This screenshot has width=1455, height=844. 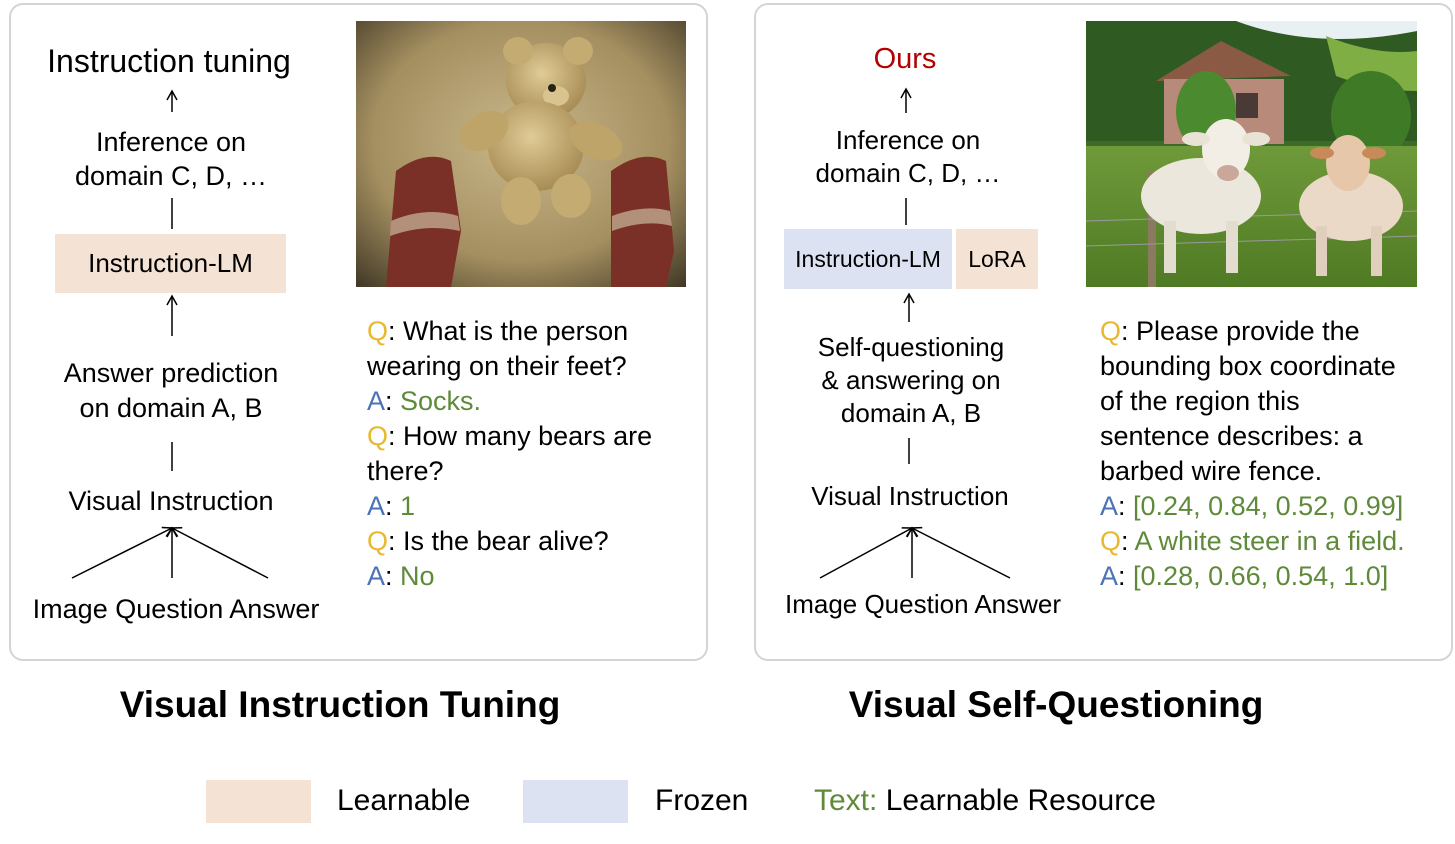 I want to click on right-qa-line-4: sentence describes: a, so click(x=1252, y=436).